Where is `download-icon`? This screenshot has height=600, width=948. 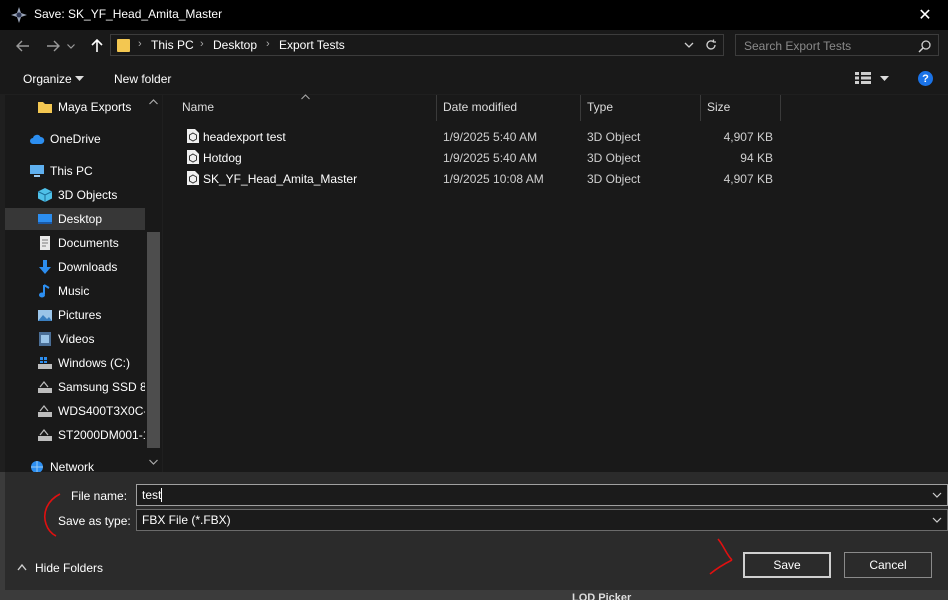
download-icon is located at coordinates (45, 267).